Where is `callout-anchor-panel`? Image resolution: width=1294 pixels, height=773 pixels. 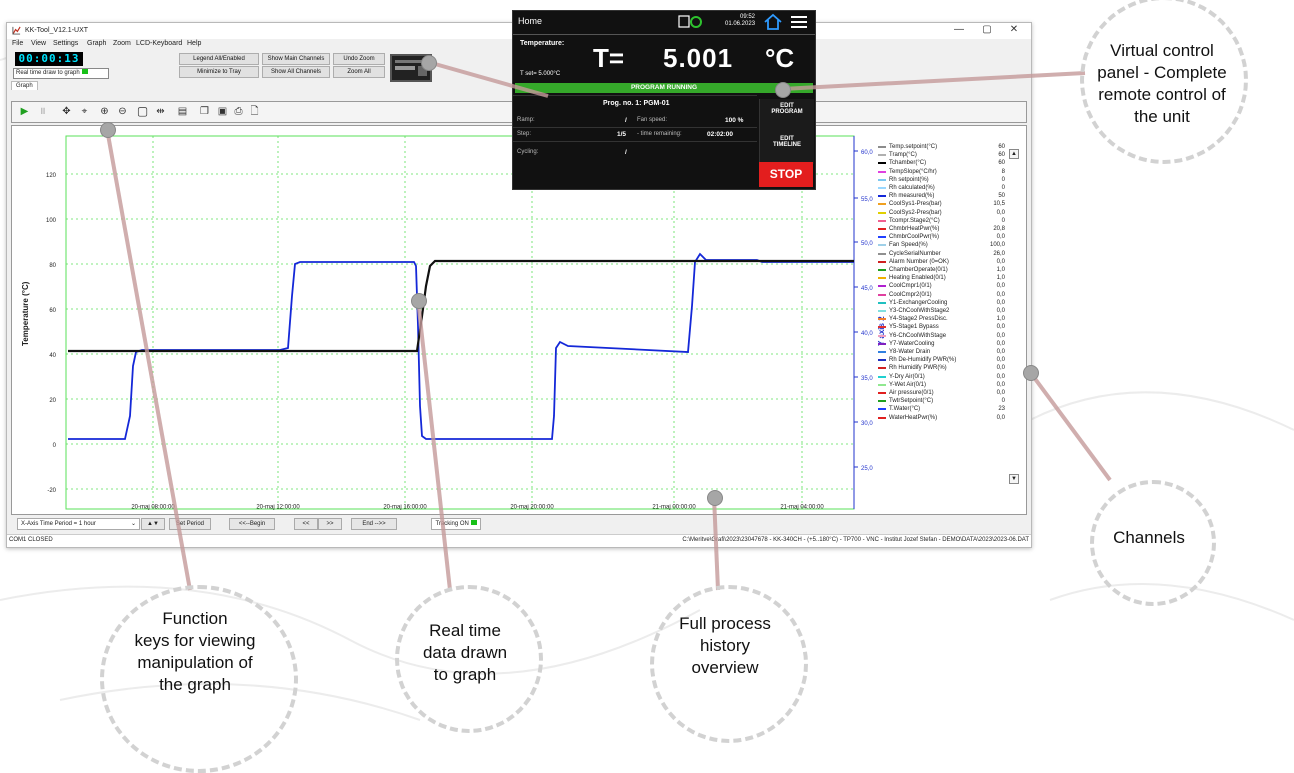
callout-anchor-panel is located at coordinates (783, 90).